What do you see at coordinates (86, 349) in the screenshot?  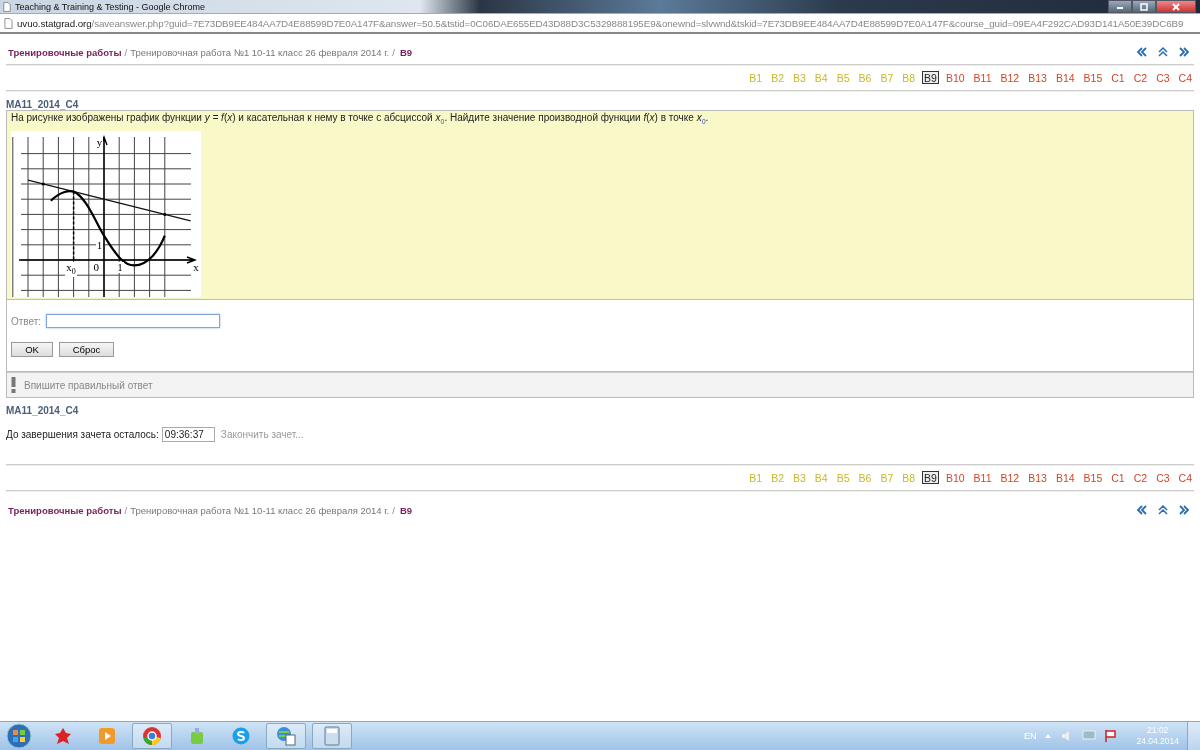 I see `reset-button: Сброс` at bounding box center [86, 349].